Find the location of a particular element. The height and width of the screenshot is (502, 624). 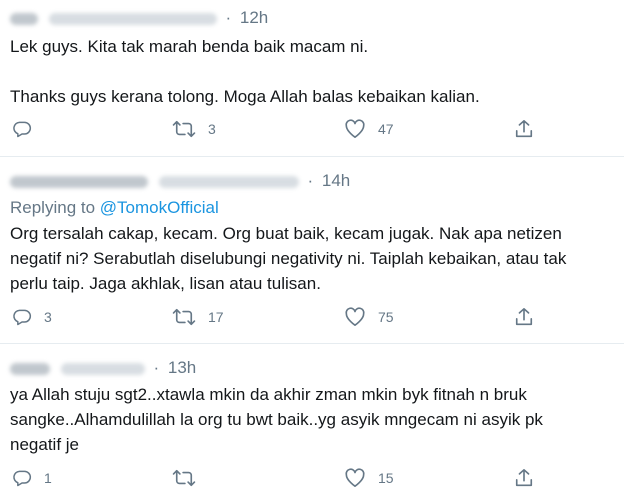

reply-button: 1 is located at coordinates (32, 478).